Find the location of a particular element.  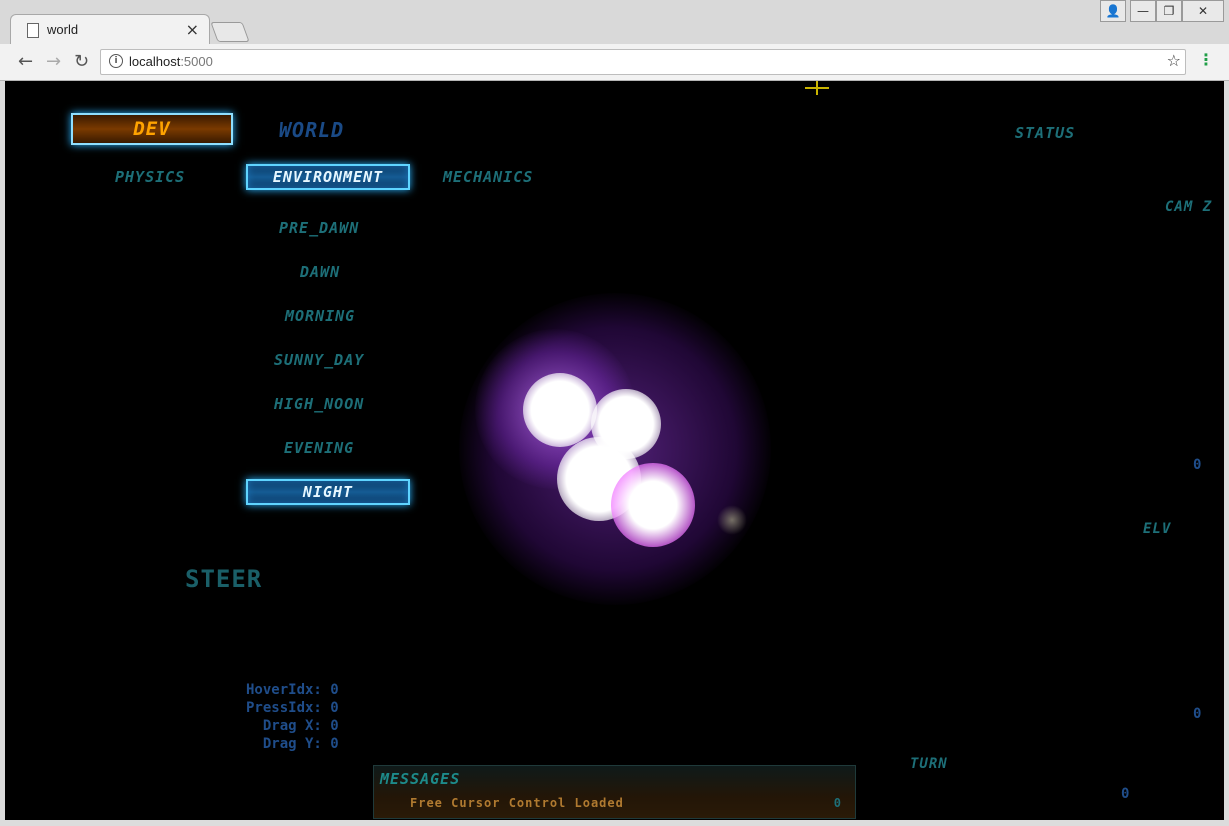

maximize-button: ❐ is located at coordinates (1169, 11).